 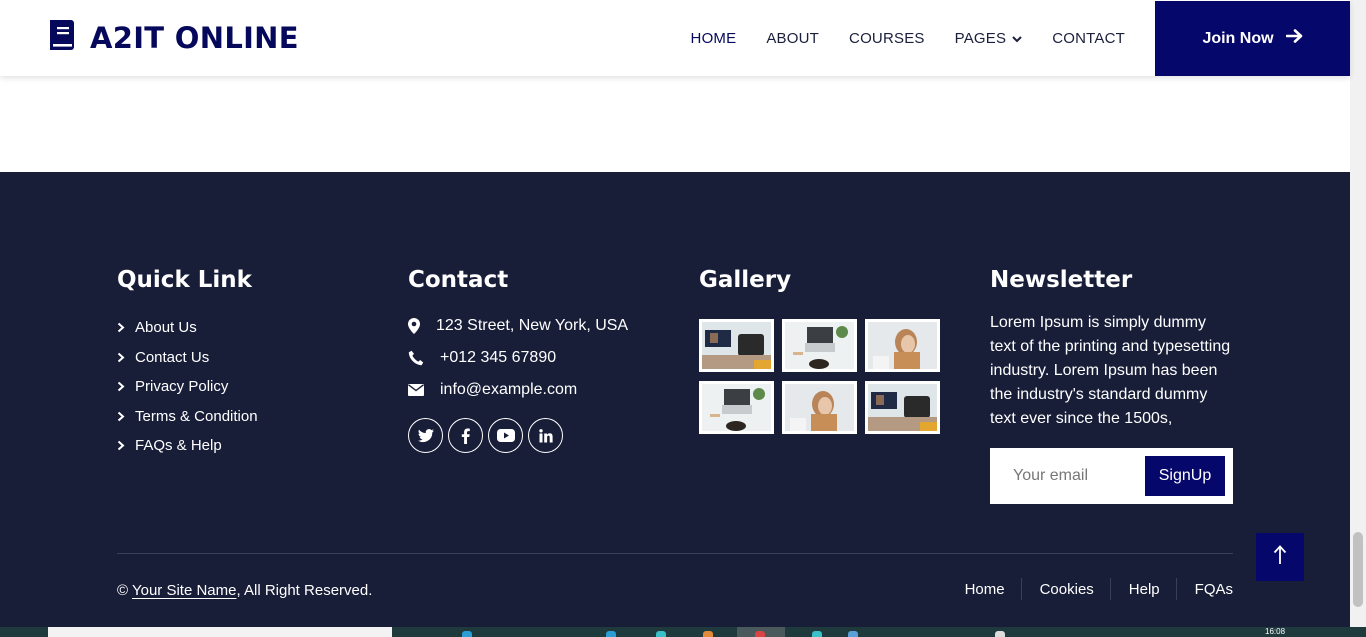 I want to click on contact-address-text: 123 Street, New York, USA, so click(x=532, y=325).